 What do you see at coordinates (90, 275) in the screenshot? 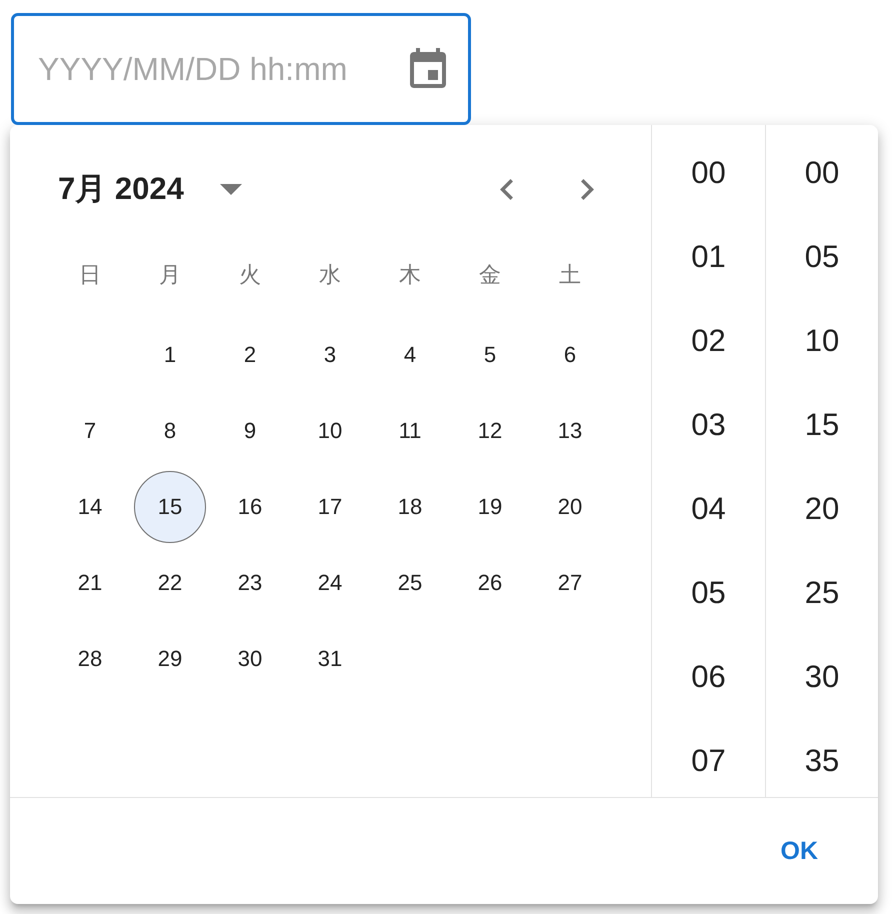
I see `weekday-label: 日` at bounding box center [90, 275].